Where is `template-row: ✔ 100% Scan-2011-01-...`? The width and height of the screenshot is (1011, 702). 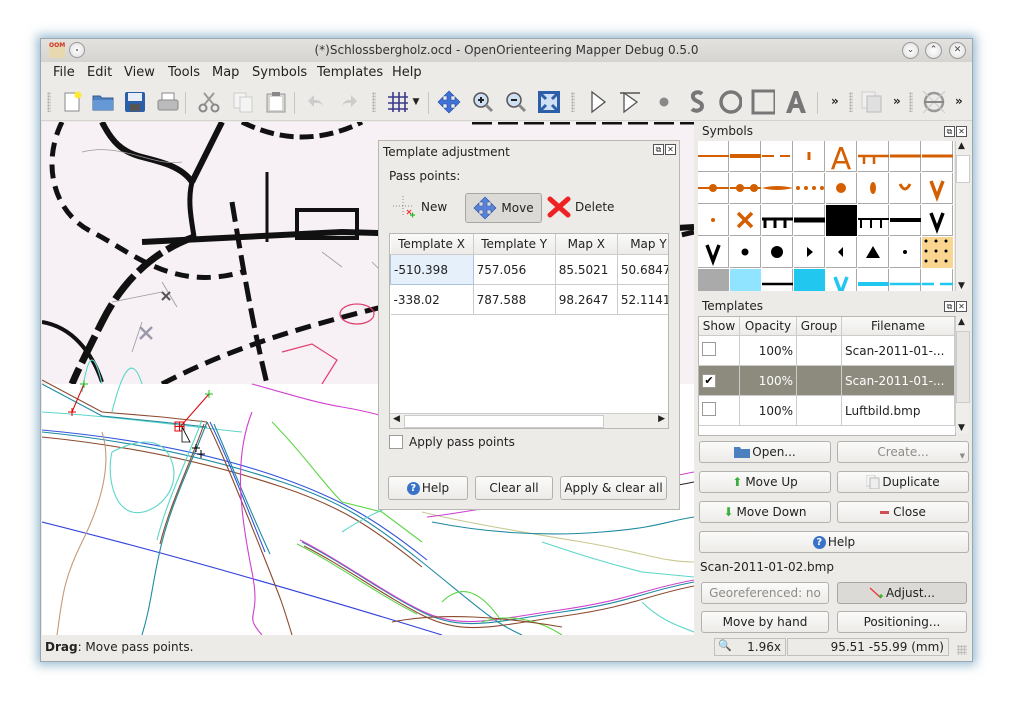
template-row: ✔ 100% Scan-2011-01-... is located at coordinates (827, 380).